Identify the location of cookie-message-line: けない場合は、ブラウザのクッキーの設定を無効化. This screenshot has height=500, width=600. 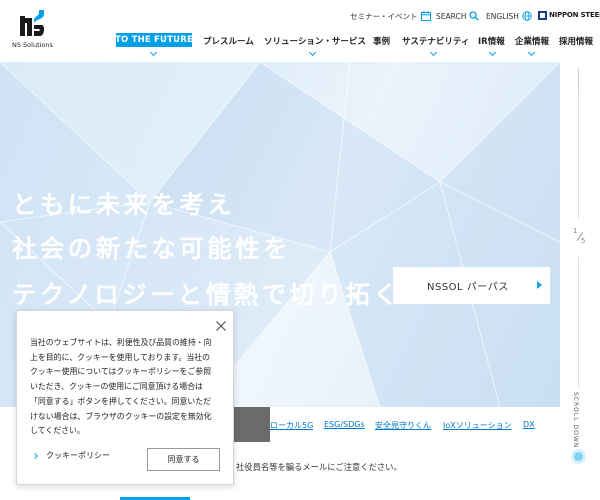
(121, 416).